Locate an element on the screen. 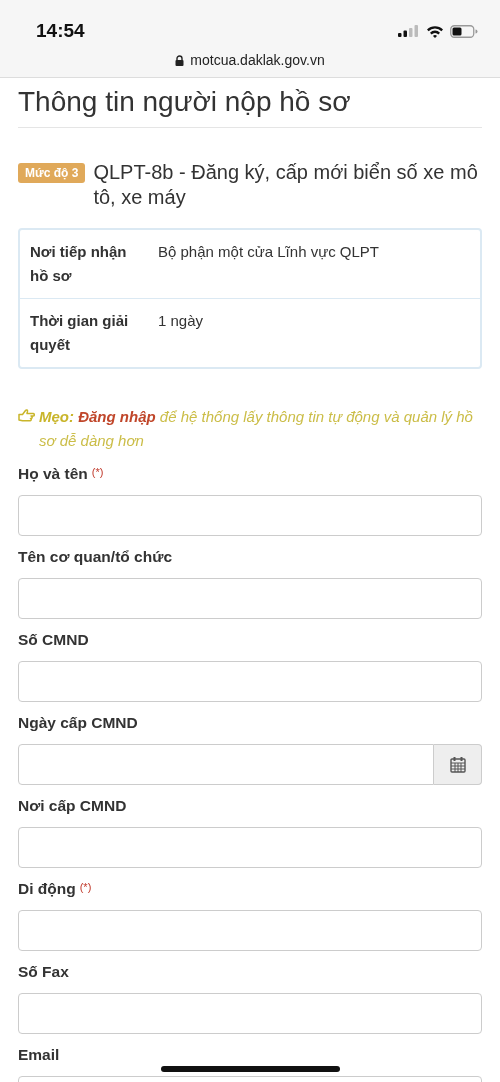 This screenshot has height=1082, width=500. pointing-hand-icon is located at coordinates (26, 415).